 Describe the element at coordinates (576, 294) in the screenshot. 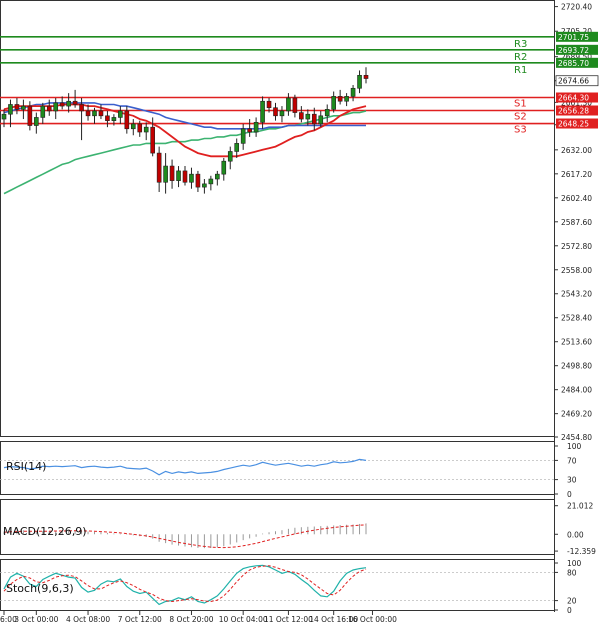

I see `price-tick-label: 2543.20` at that location.